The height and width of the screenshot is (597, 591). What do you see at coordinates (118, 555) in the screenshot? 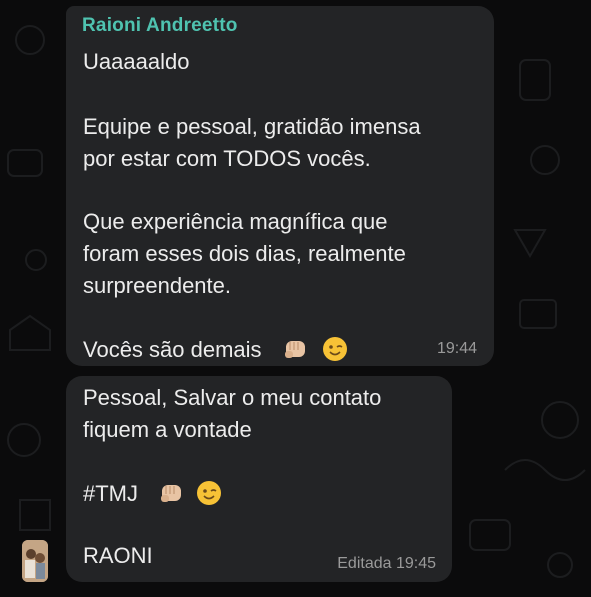
I see `message-text-line: RAONI` at bounding box center [118, 555].